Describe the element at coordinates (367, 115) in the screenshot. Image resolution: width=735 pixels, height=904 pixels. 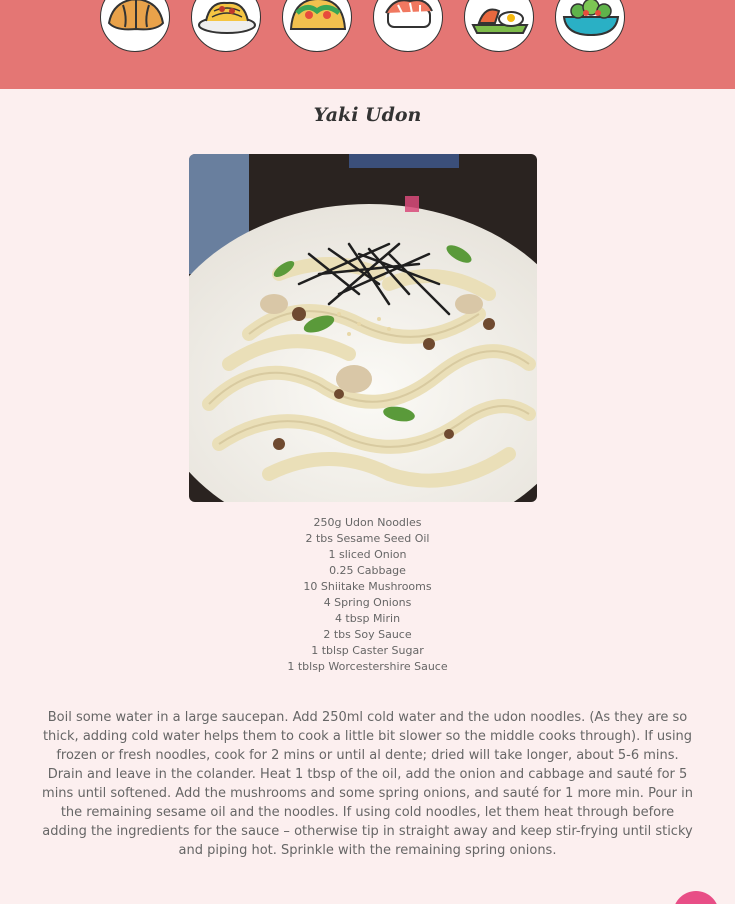
I see `recipe-title: Yaki Udon` at that location.